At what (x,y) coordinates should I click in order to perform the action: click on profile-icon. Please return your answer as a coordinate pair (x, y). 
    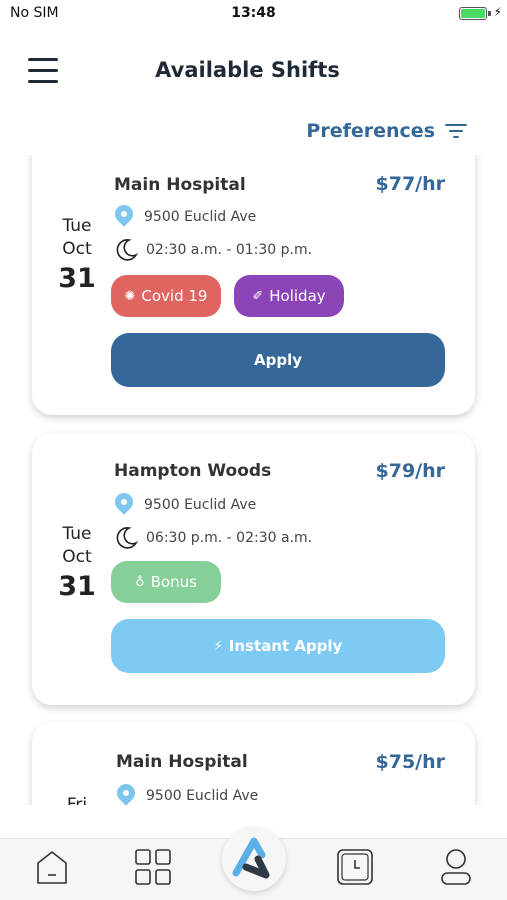
    Looking at the image, I should click on (456, 867).